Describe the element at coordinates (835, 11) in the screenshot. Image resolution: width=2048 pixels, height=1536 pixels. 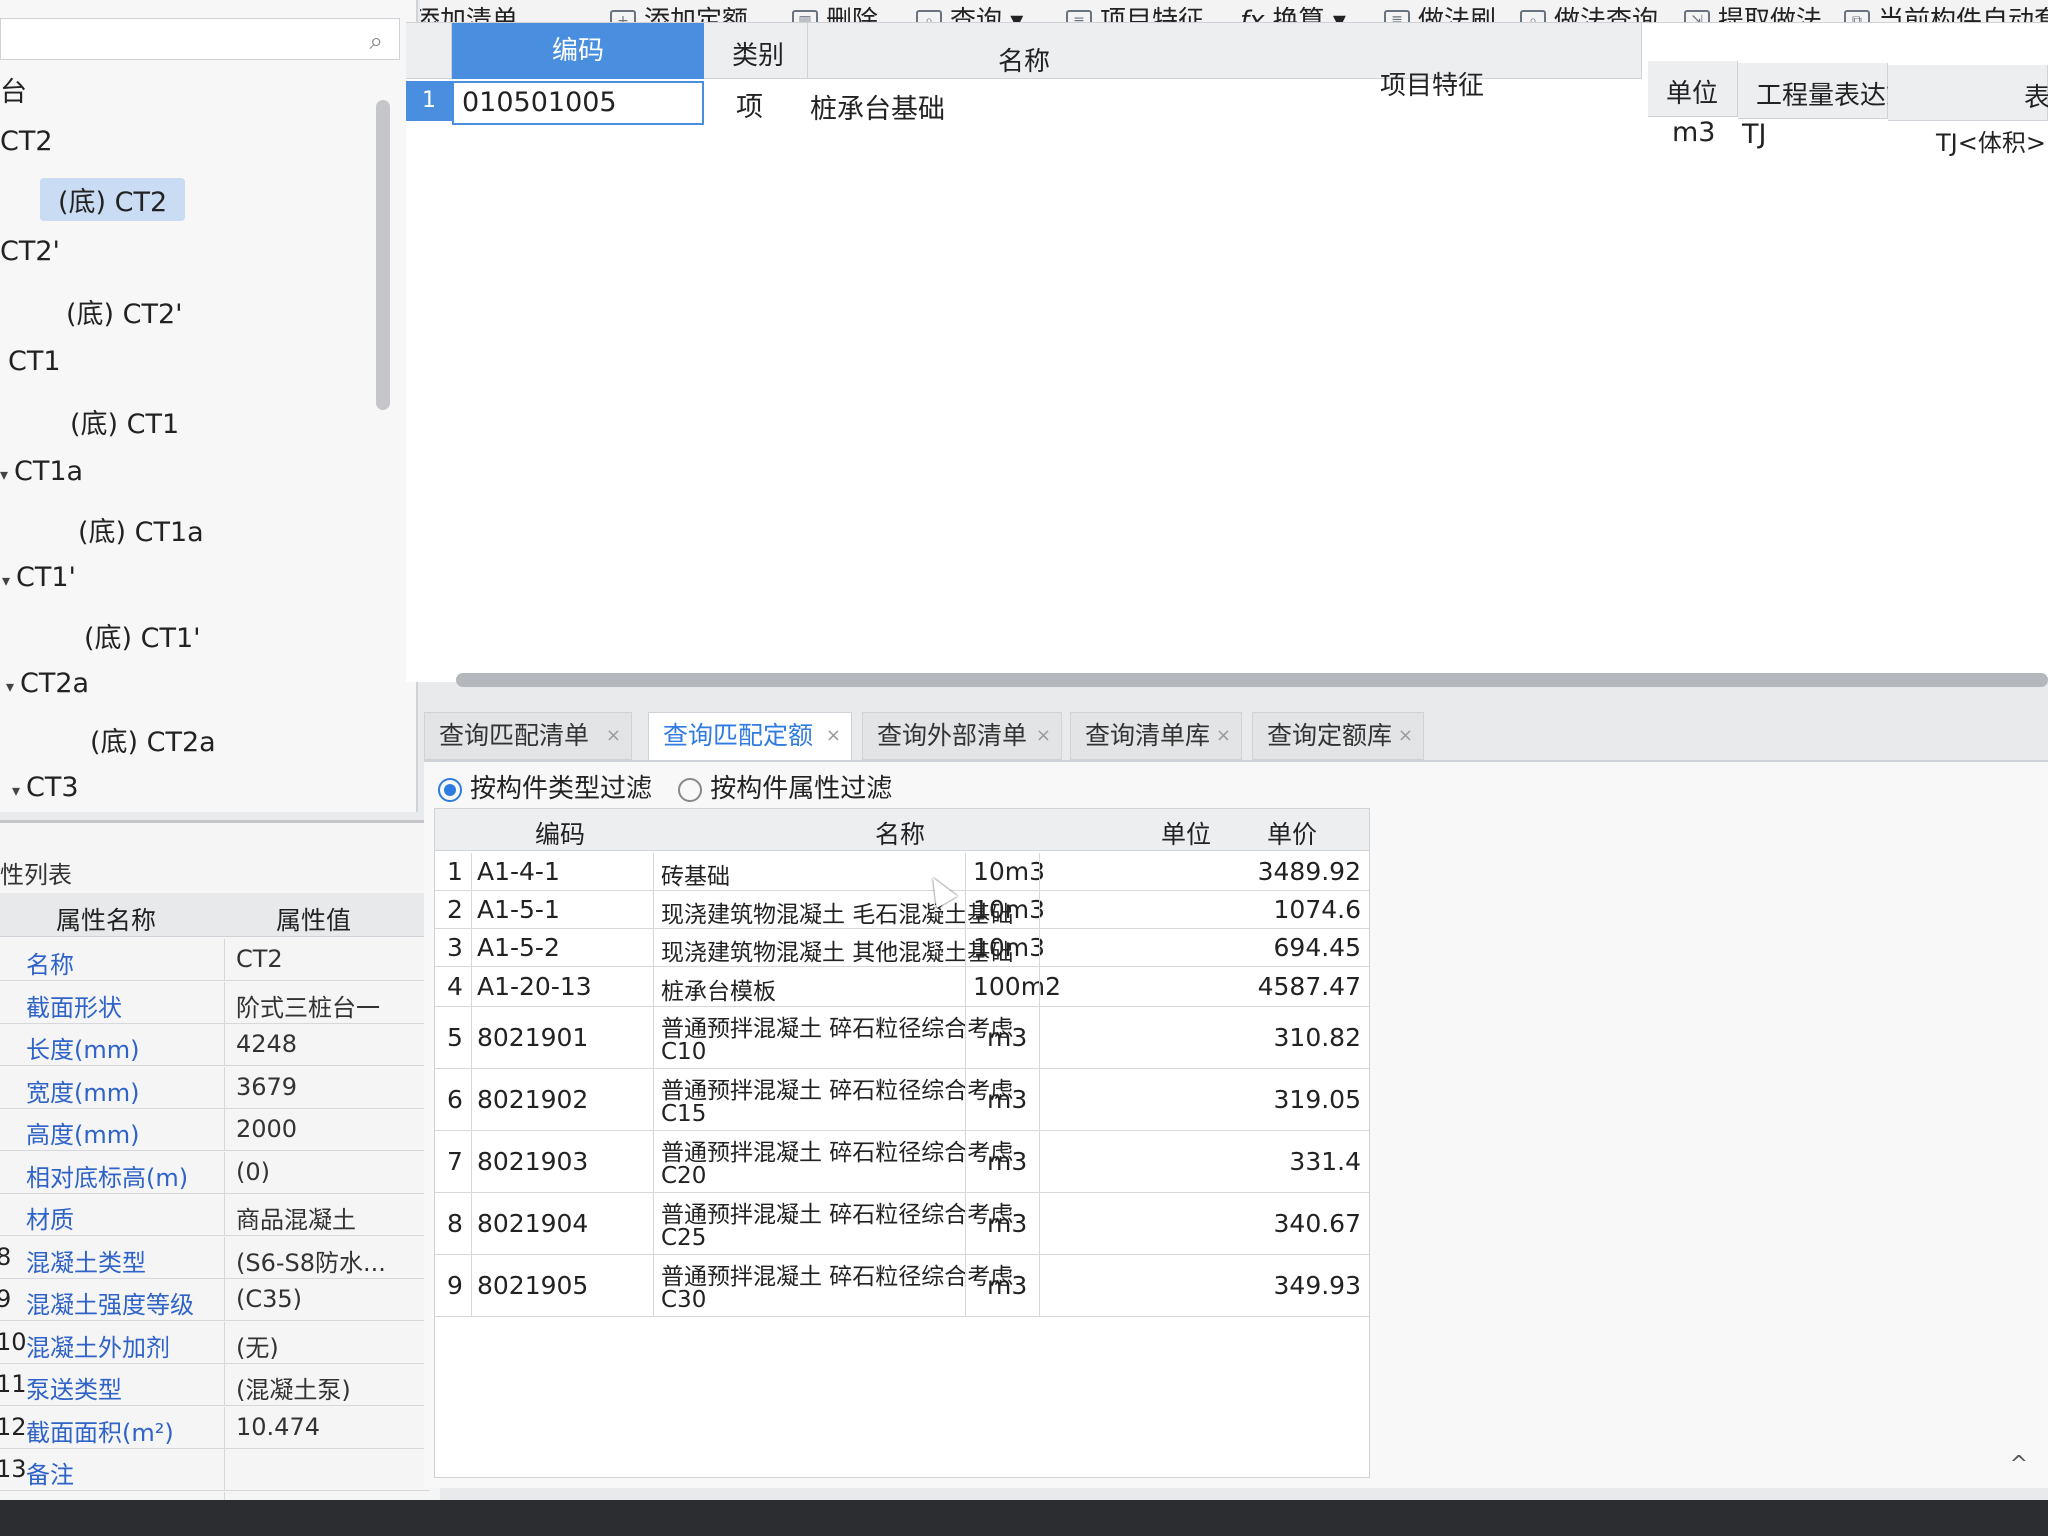
I see `toolbar-delete-button: ▥ 删除` at that location.